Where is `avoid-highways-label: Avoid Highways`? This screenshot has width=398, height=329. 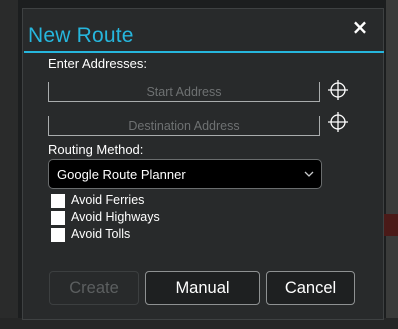 avoid-highways-label: Avoid Highways is located at coordinates (115, 217).